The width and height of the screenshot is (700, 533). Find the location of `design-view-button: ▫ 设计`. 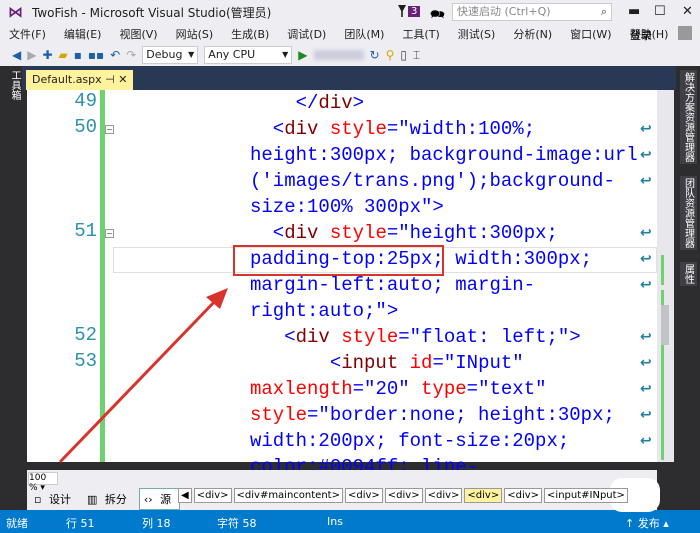

design-view-button: ▫ 设计 is located at coordinates (54, 499).